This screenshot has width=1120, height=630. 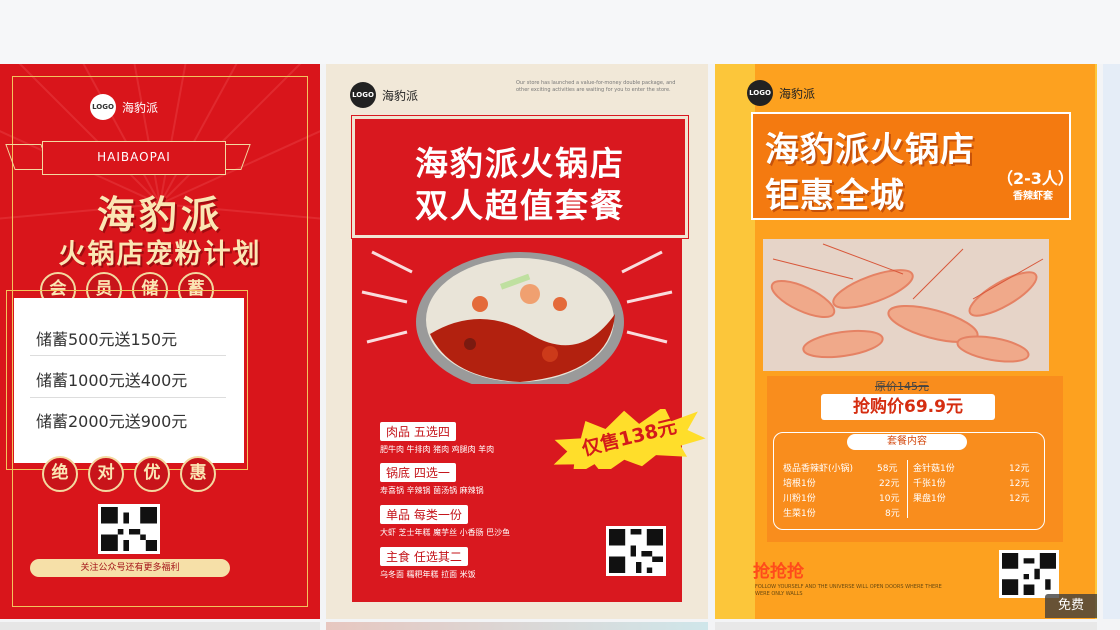 I want to click on headline-2: 双人超值套餐, so click(x=520, y=205).